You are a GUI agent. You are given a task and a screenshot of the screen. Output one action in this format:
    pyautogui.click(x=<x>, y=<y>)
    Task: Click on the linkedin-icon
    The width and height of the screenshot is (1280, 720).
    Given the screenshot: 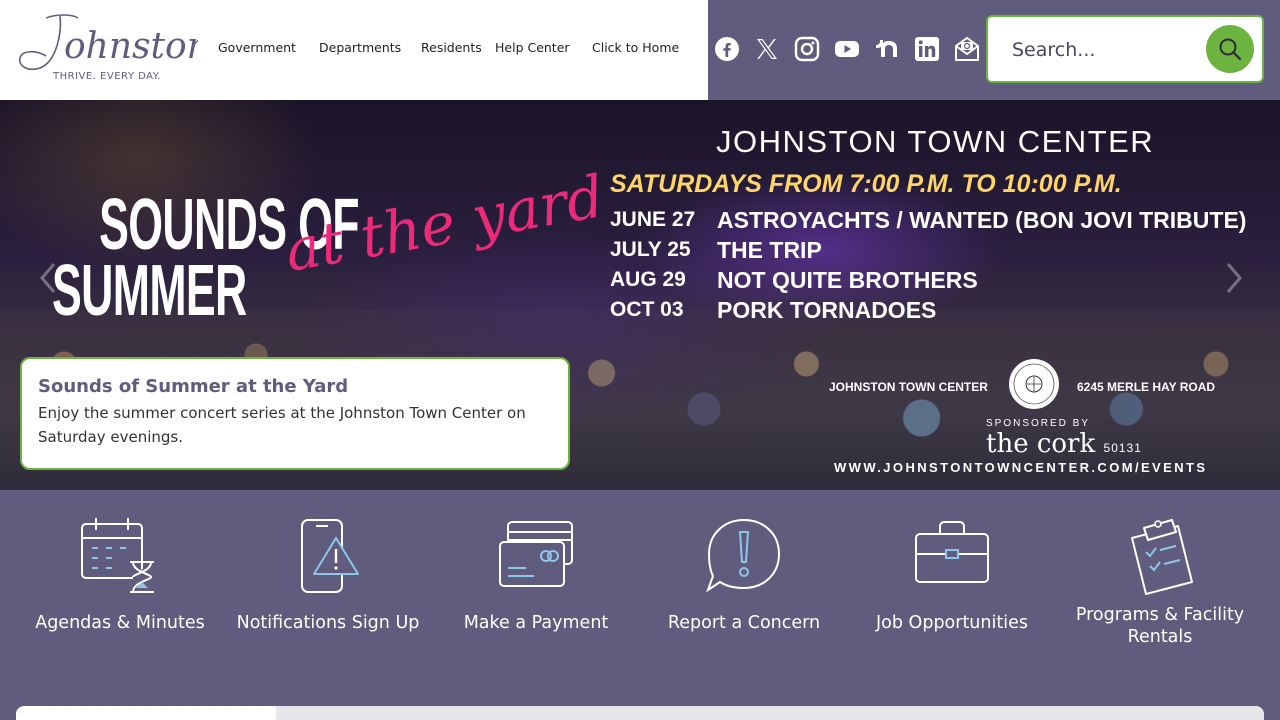 What is the action you would take?
    pyautogui.click(x=927, y=49)
    